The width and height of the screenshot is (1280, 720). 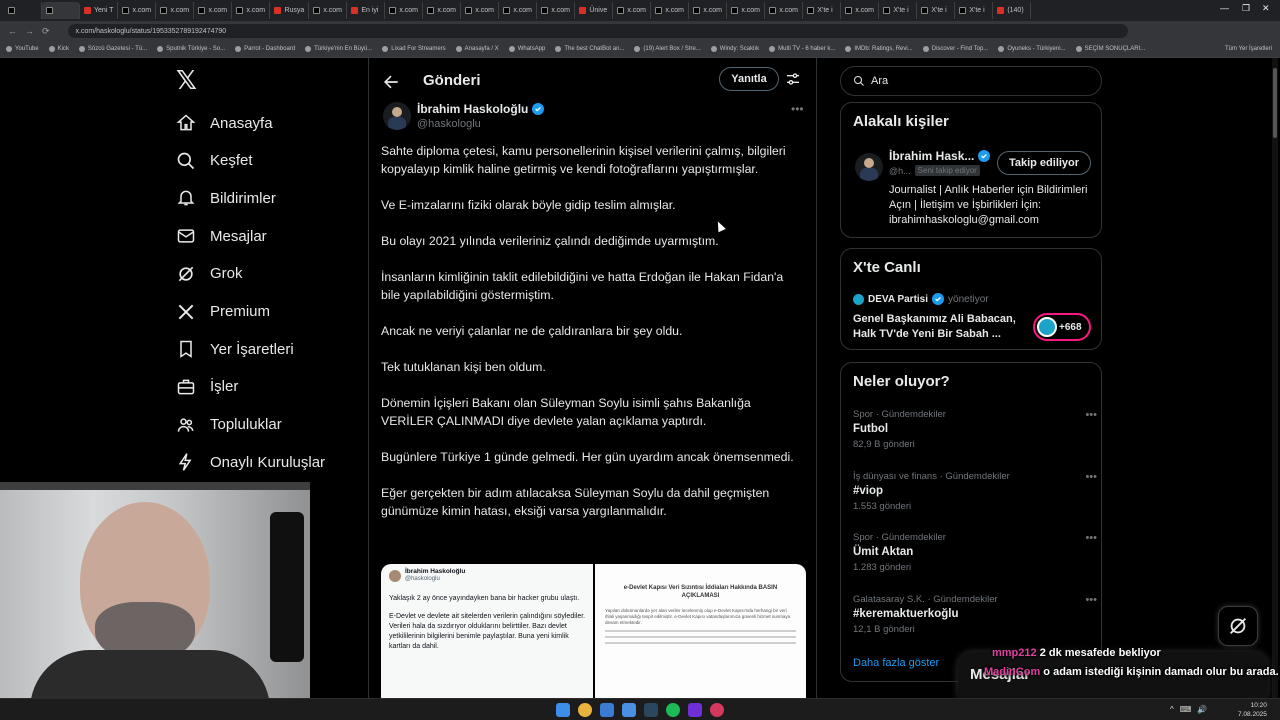 I want to click on author-handle: @haskologlu, so click(x=449, y=124).